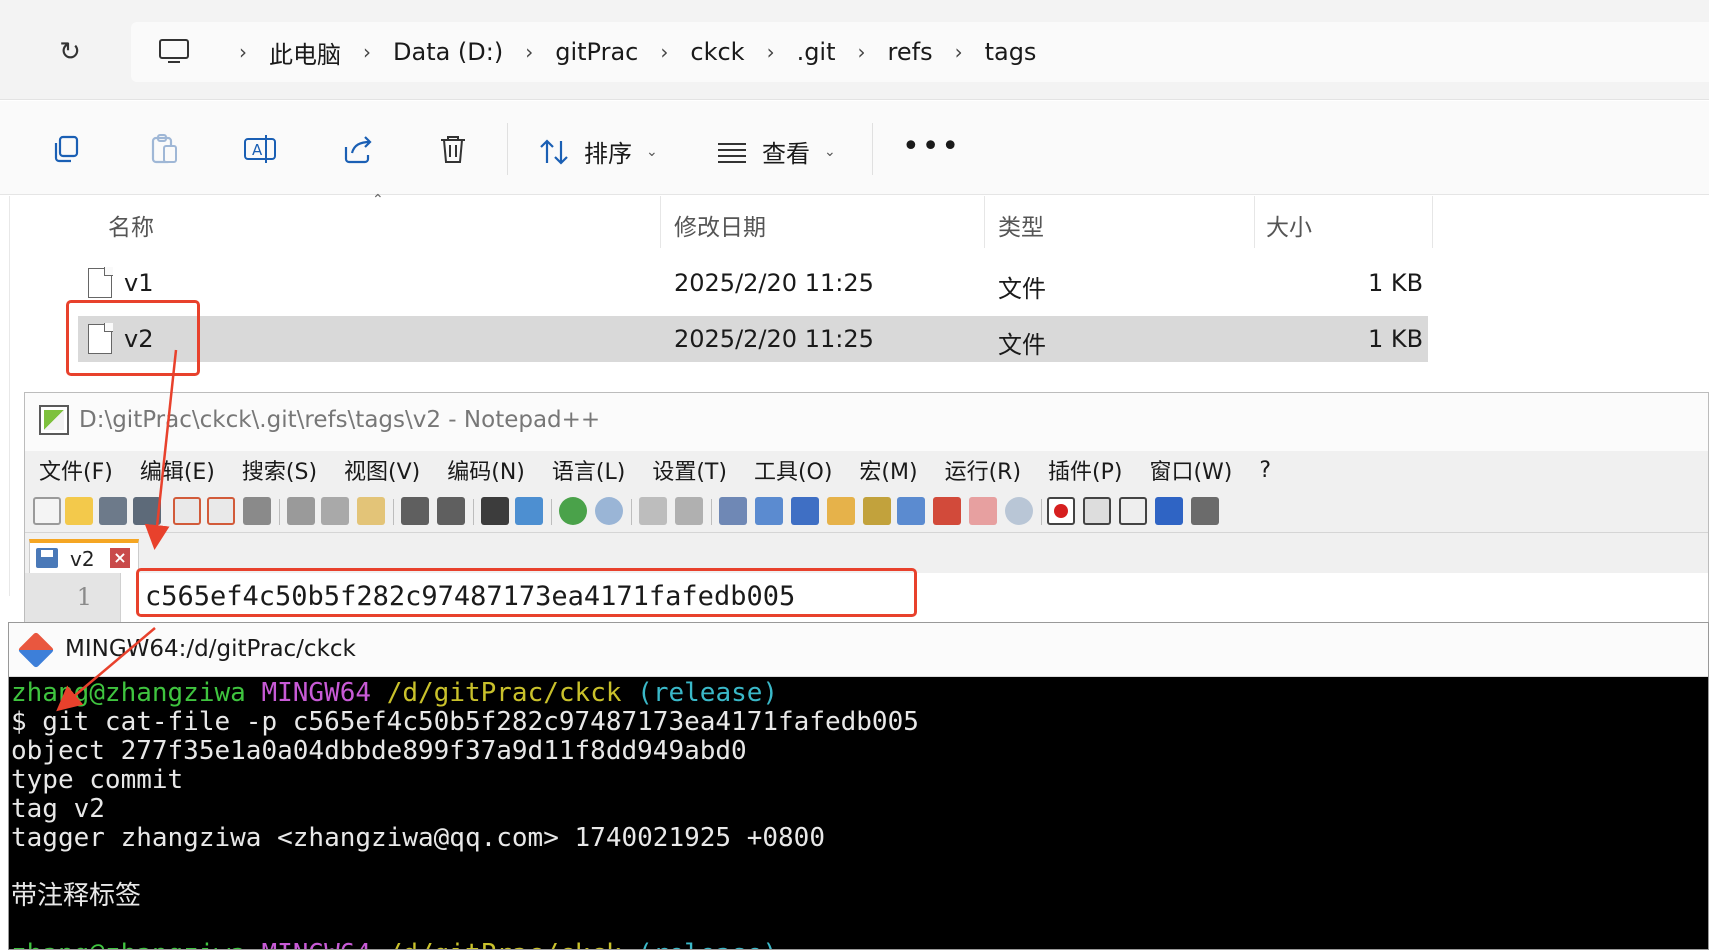 The height and width of the screenshot is (950, 1709). I want to click on more-options-button: •••, so click(931, 146).